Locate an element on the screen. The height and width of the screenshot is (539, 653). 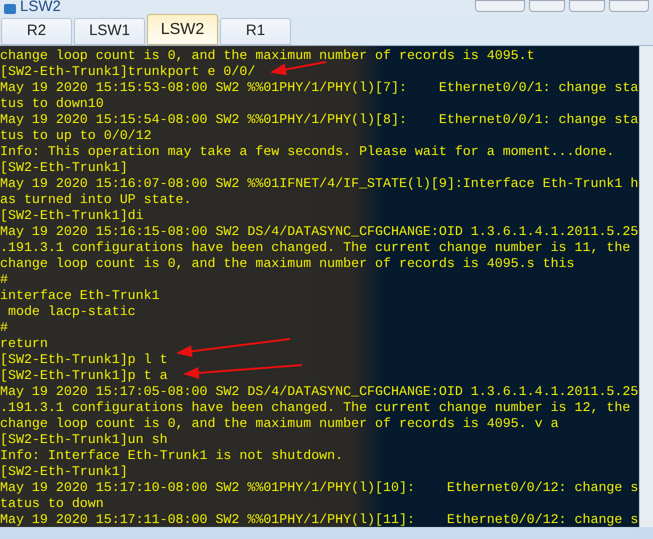
terminal-line: as turned into UP state. is located at coordinates (96, 200).